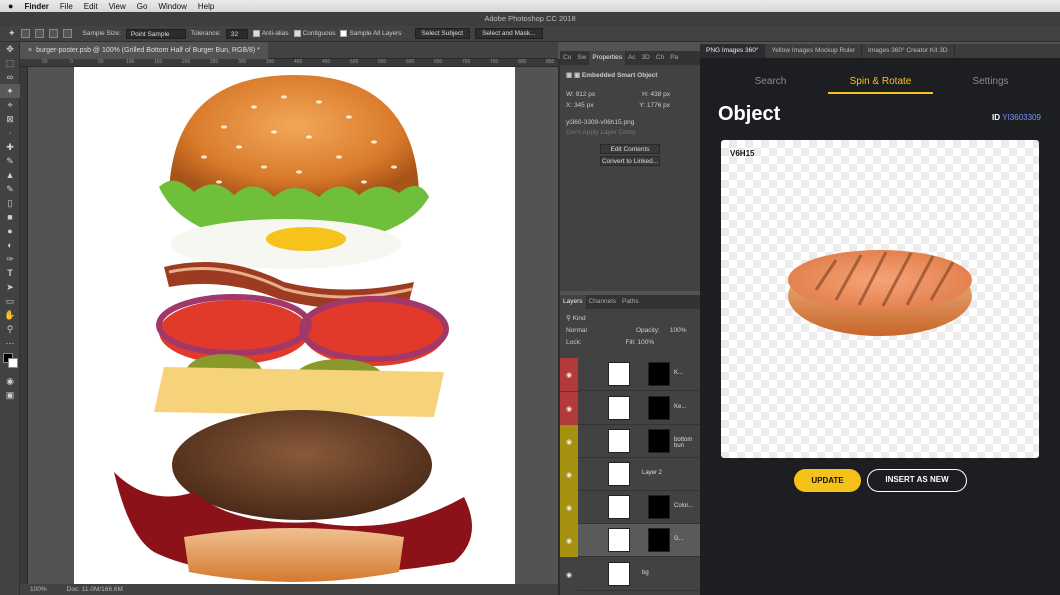 This screenshot has height=595, width=1060. Describe the element at coordinates (10, 301) in the screenshot. I see `shape-tool-icon: ▭` at that location.